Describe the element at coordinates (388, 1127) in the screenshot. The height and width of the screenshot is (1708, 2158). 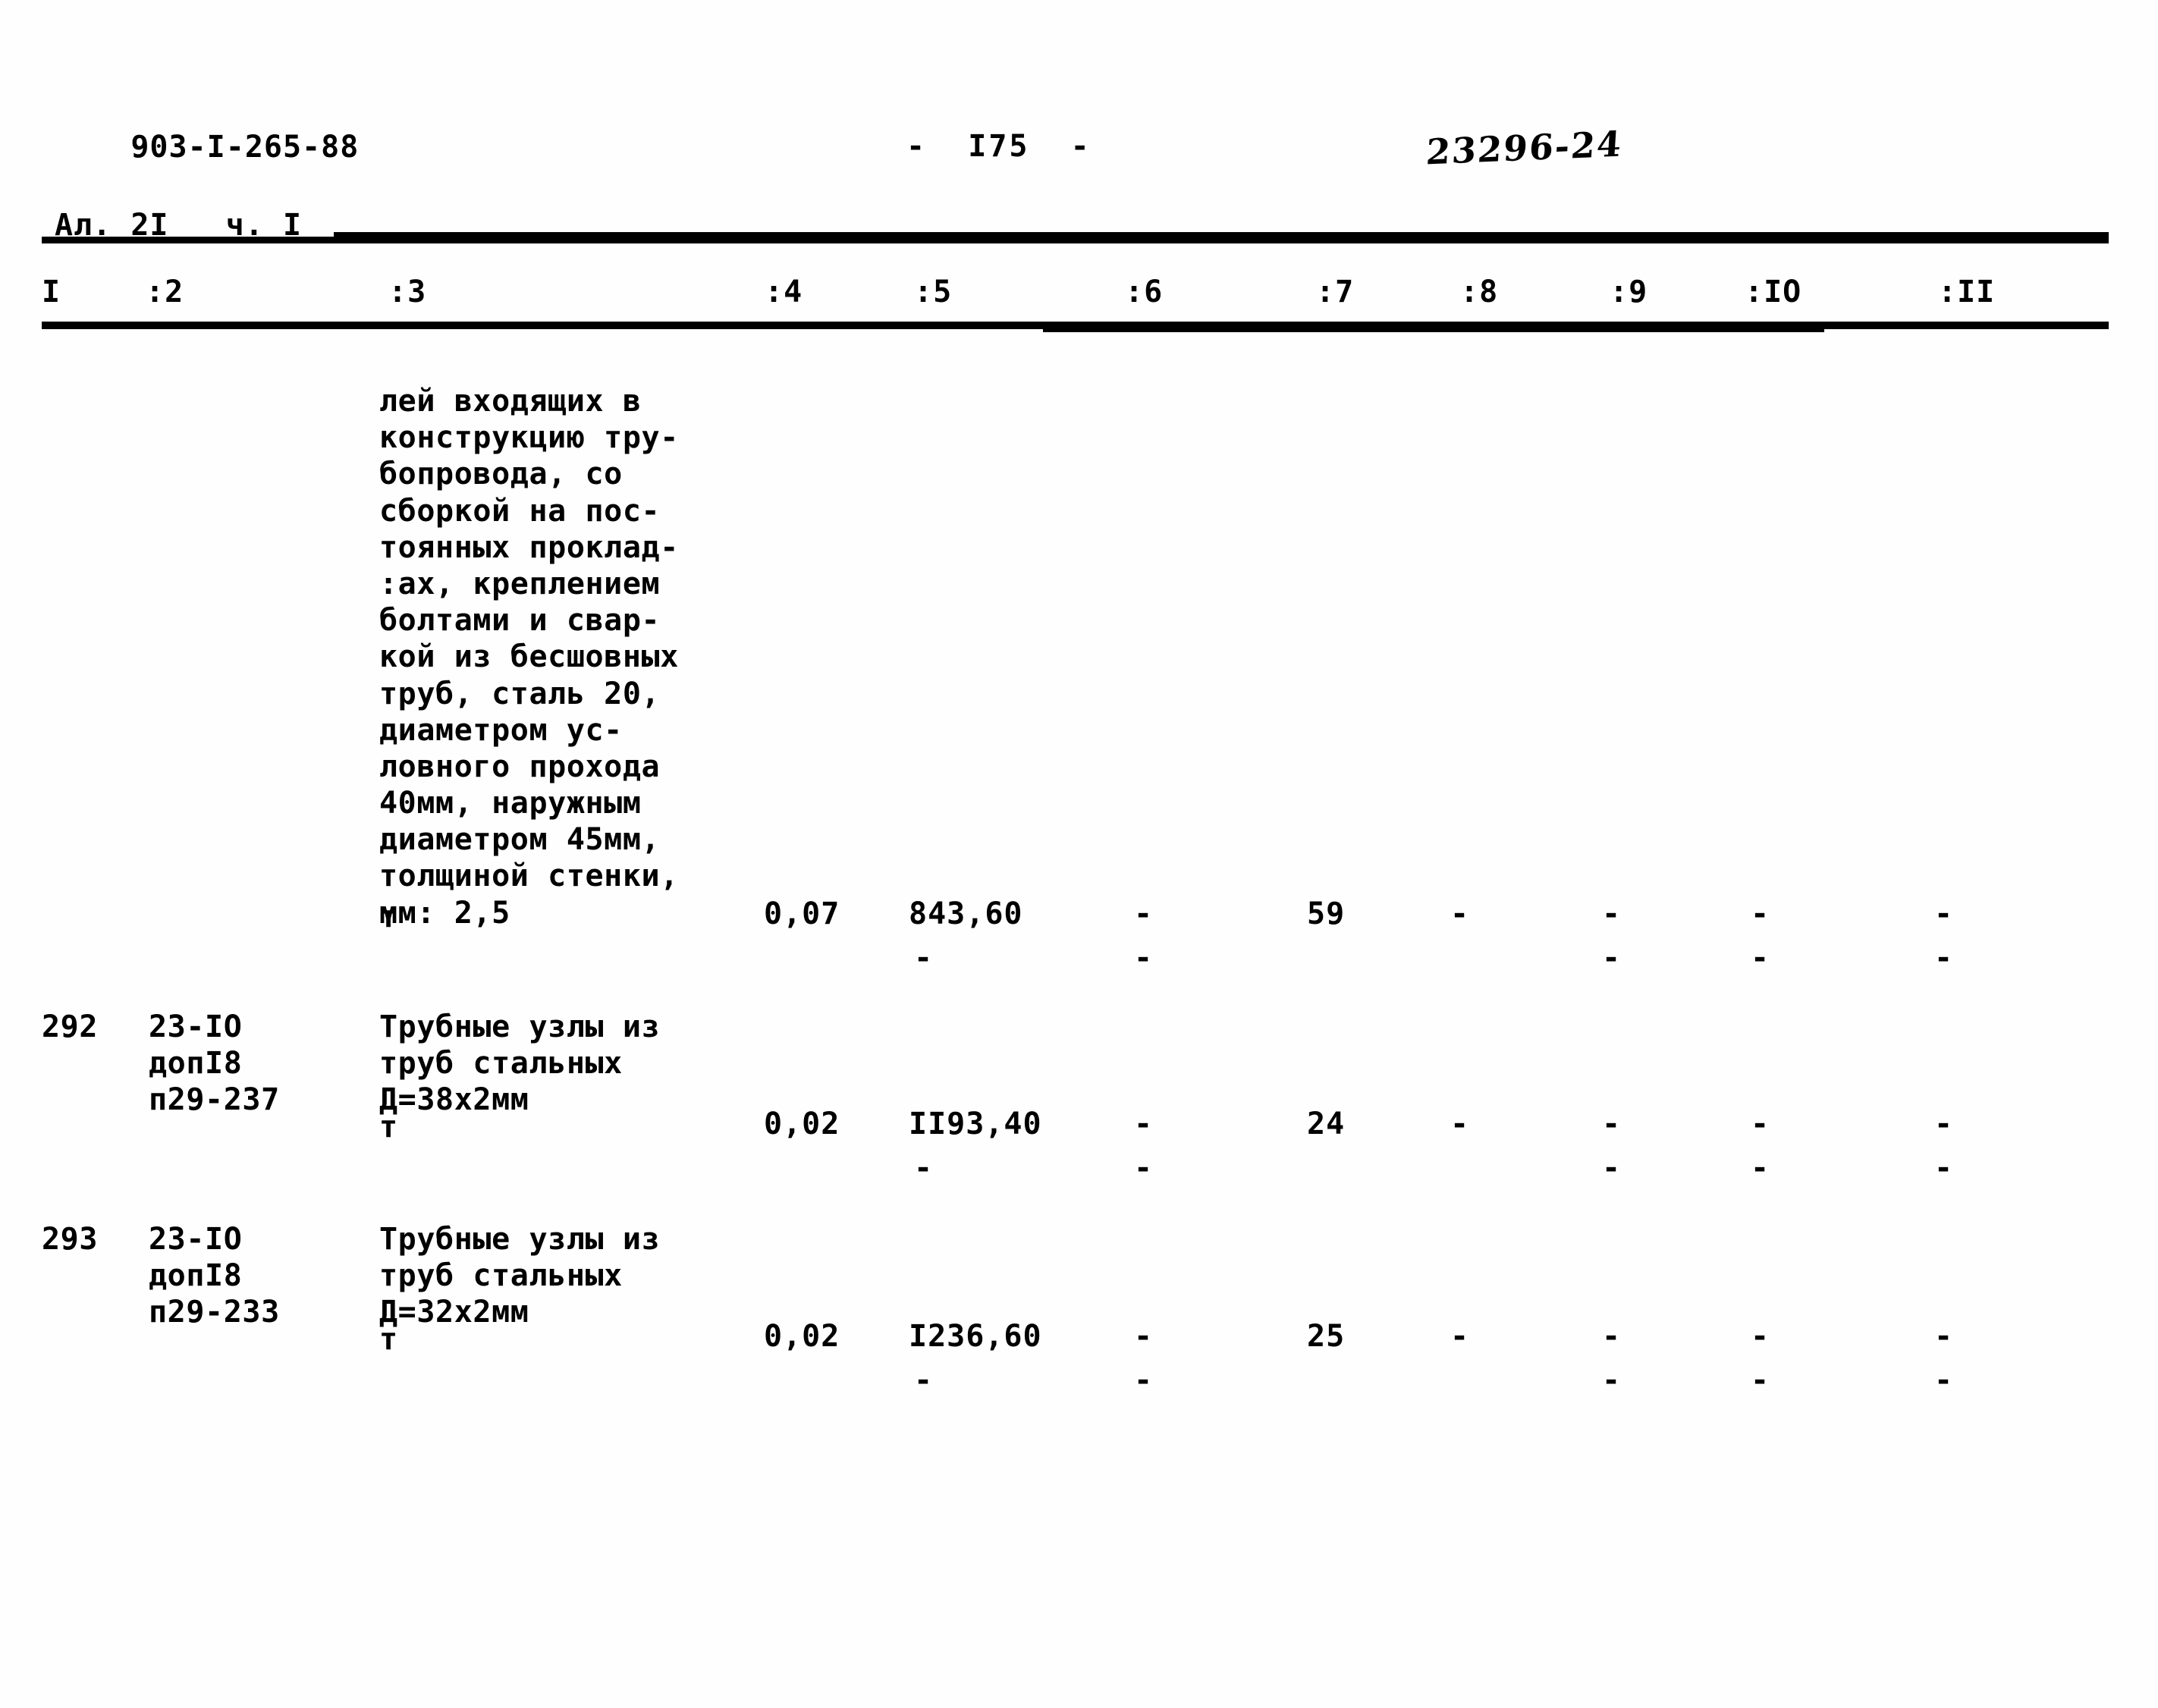
I see `table-row-1-unit: т` at that location.